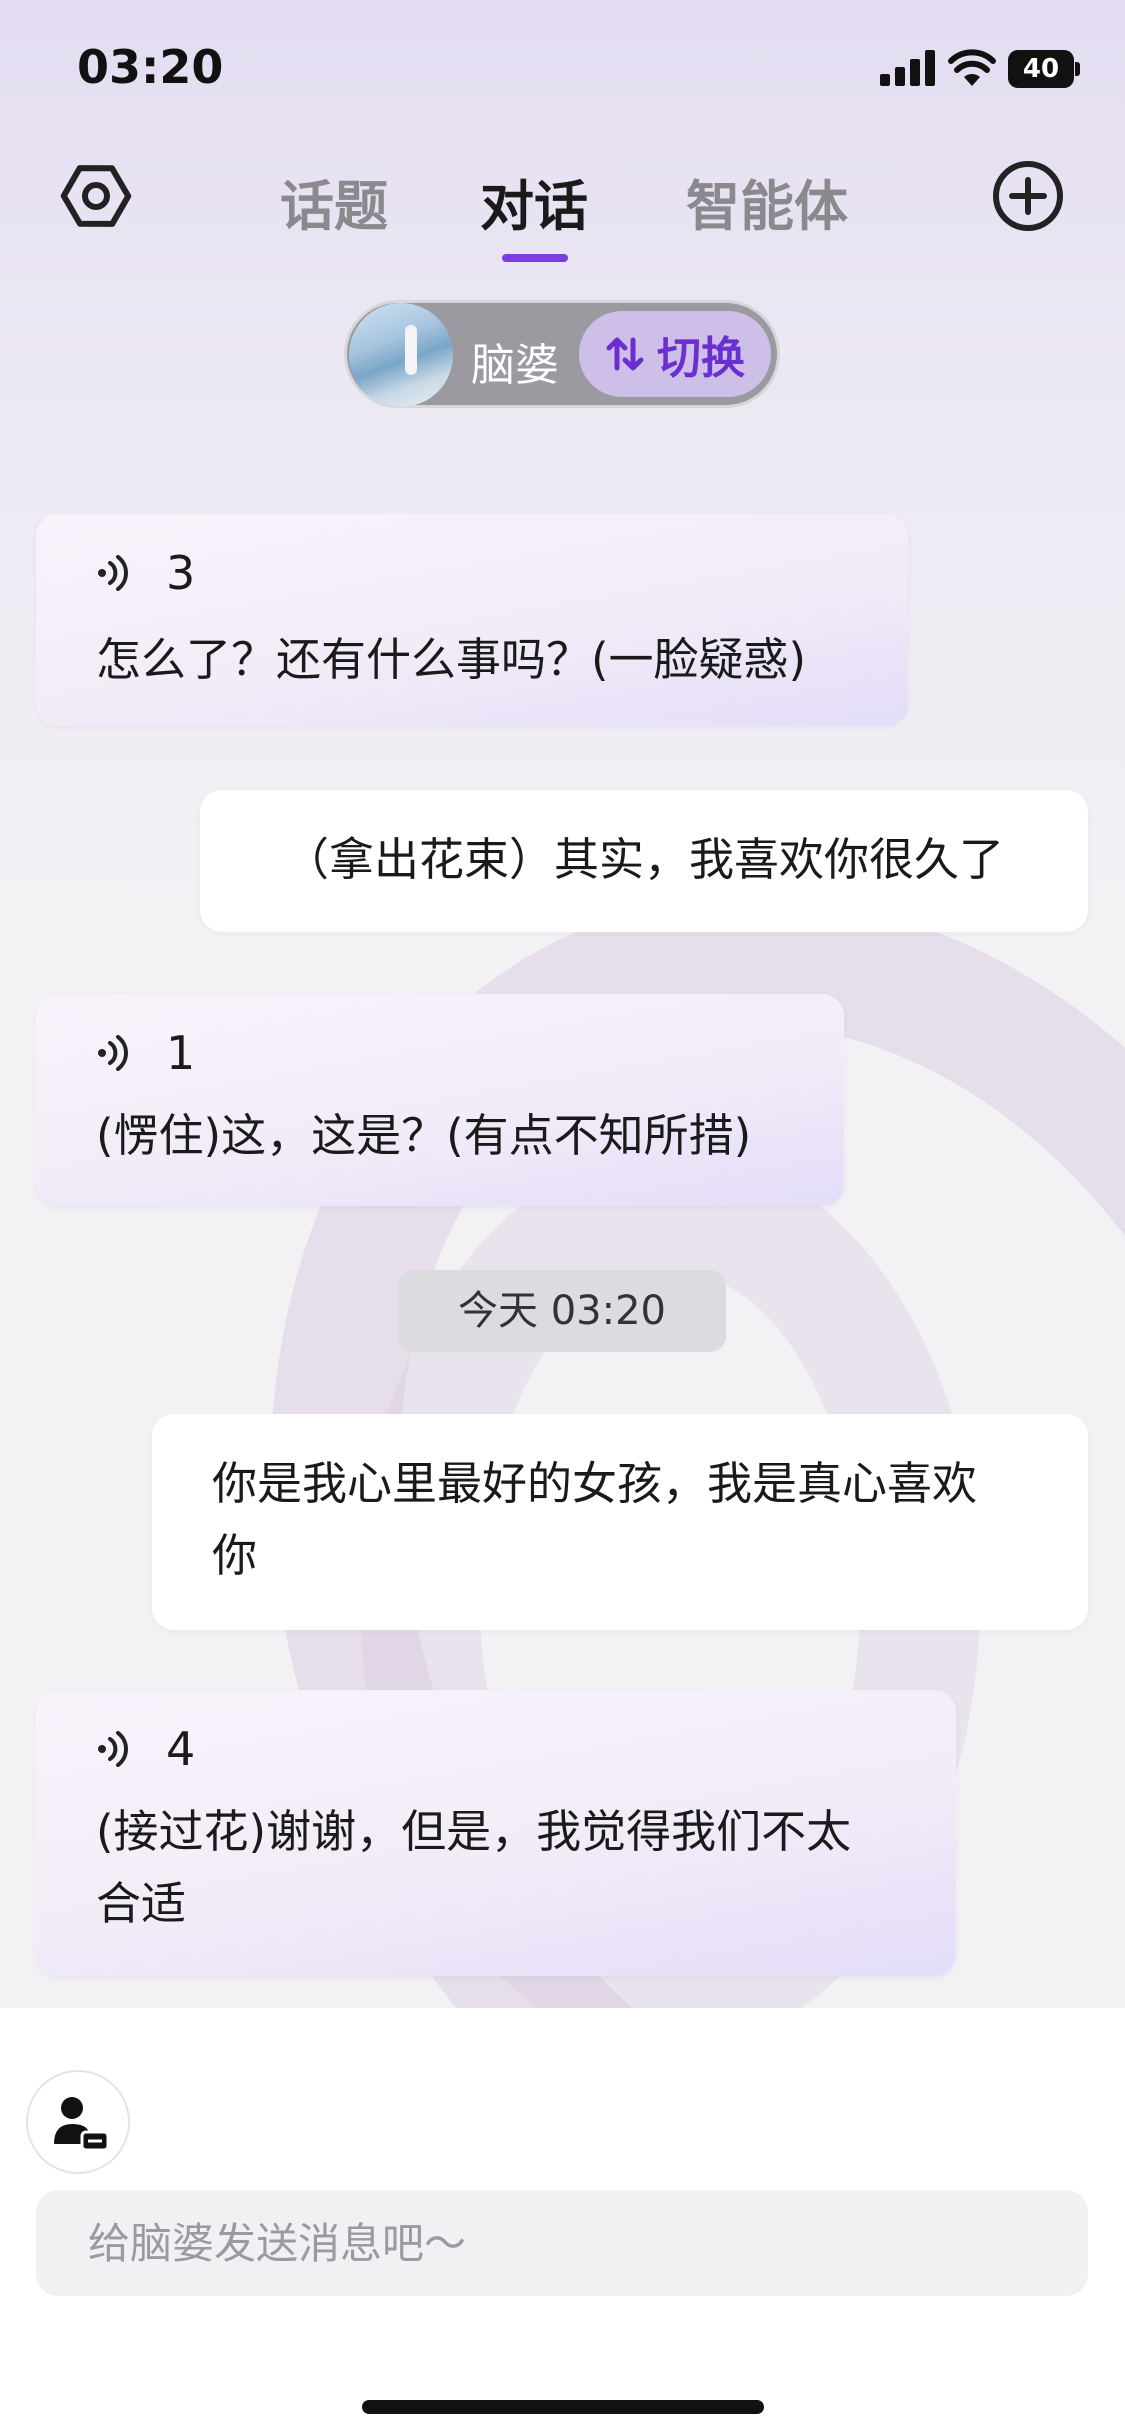 The width and height of the screenshot is (1125, 2436). Describe the element at coordinates (620, 1522) in the screenshot. I see `user-message: 你是我心里最好的女孩，我是真心喜欢 你` at that location.